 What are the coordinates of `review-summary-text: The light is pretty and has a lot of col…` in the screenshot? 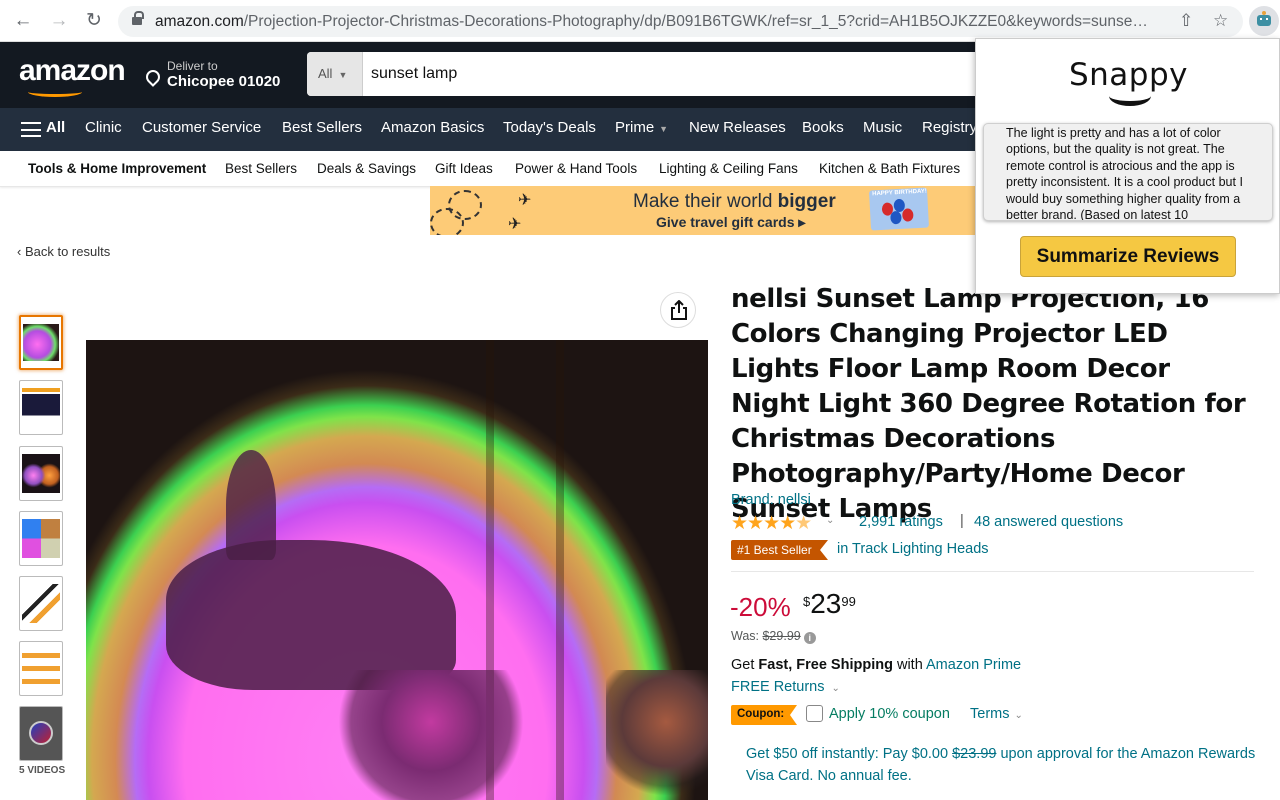 It's located at (1128, 172).